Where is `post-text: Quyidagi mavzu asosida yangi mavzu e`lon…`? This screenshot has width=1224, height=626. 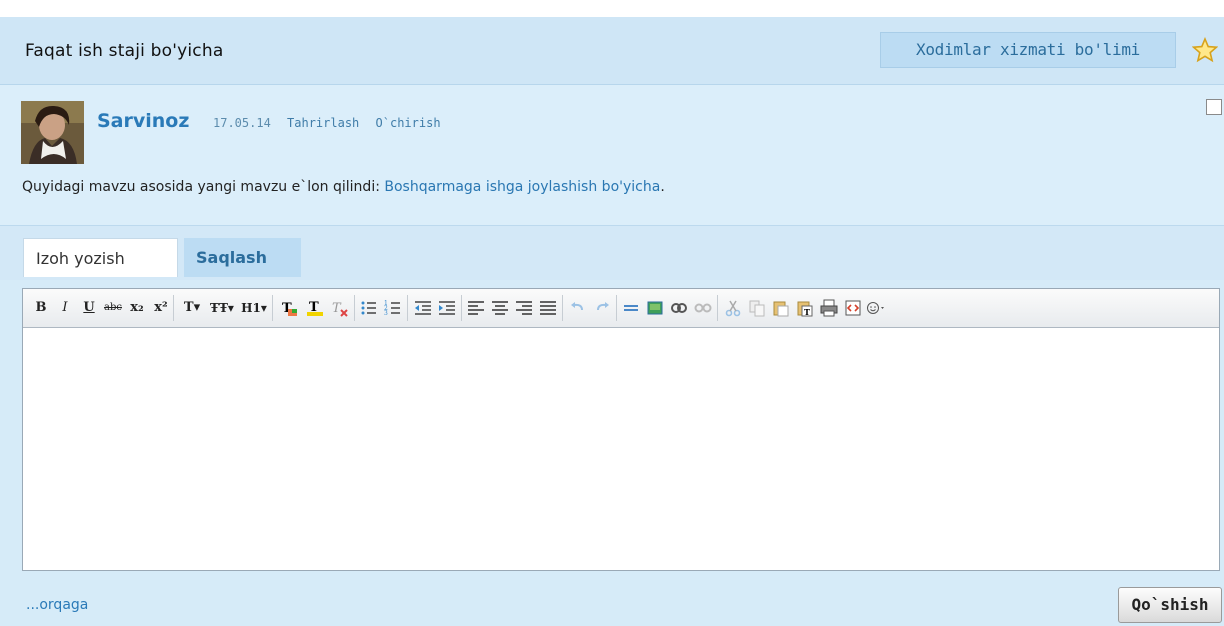
post-text: Quyidagi mavzu asosida yangi mavzu e`lon… is located at coordinates (343, 187).